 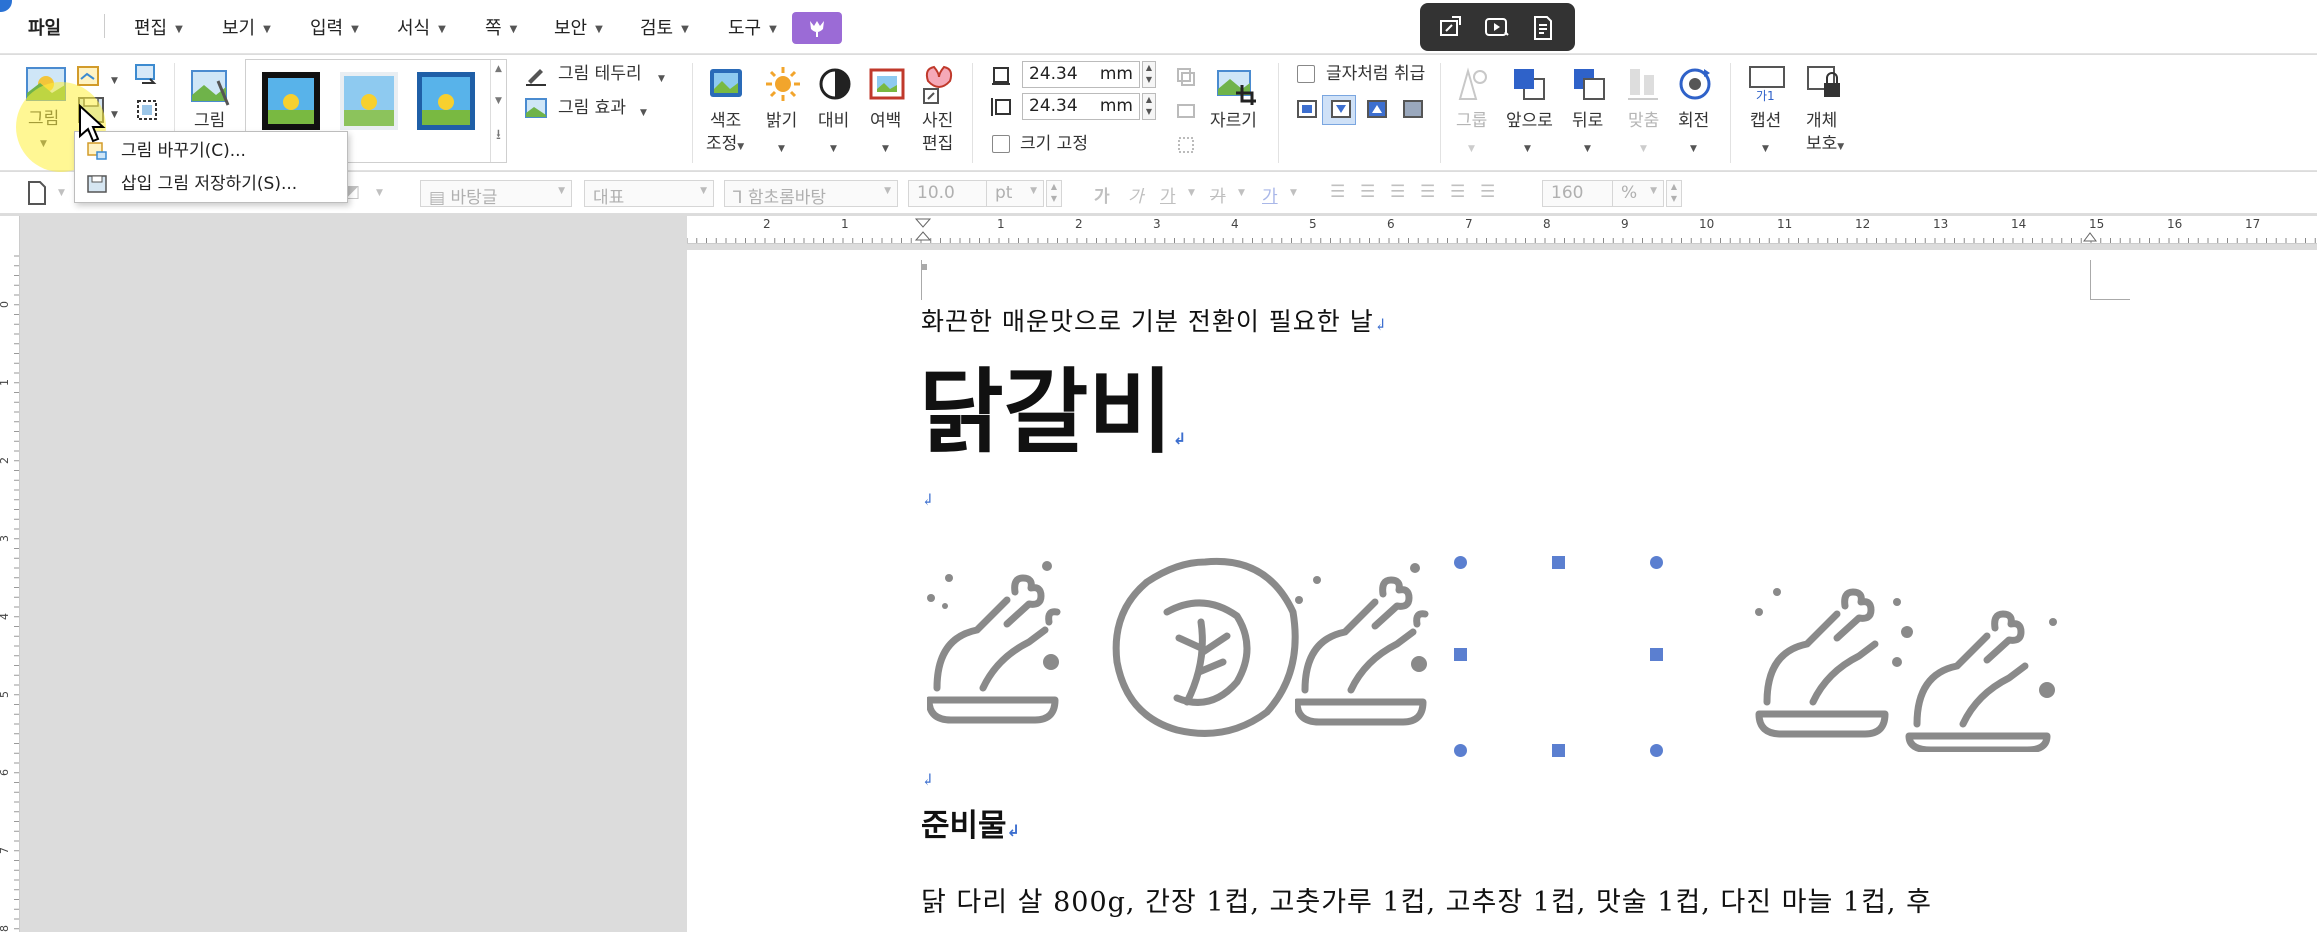 I want to click on picture-border-label: 그림 테두리, so click(x=600, y=74).